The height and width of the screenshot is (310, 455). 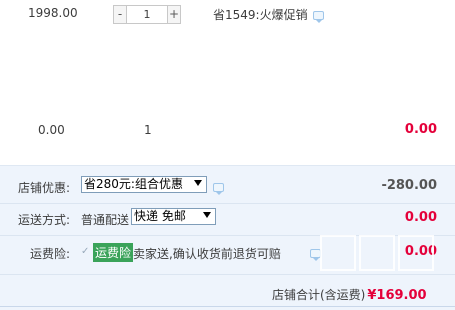 I want to click on item-unit-price: 1998.00, so click(x=53, y=13).